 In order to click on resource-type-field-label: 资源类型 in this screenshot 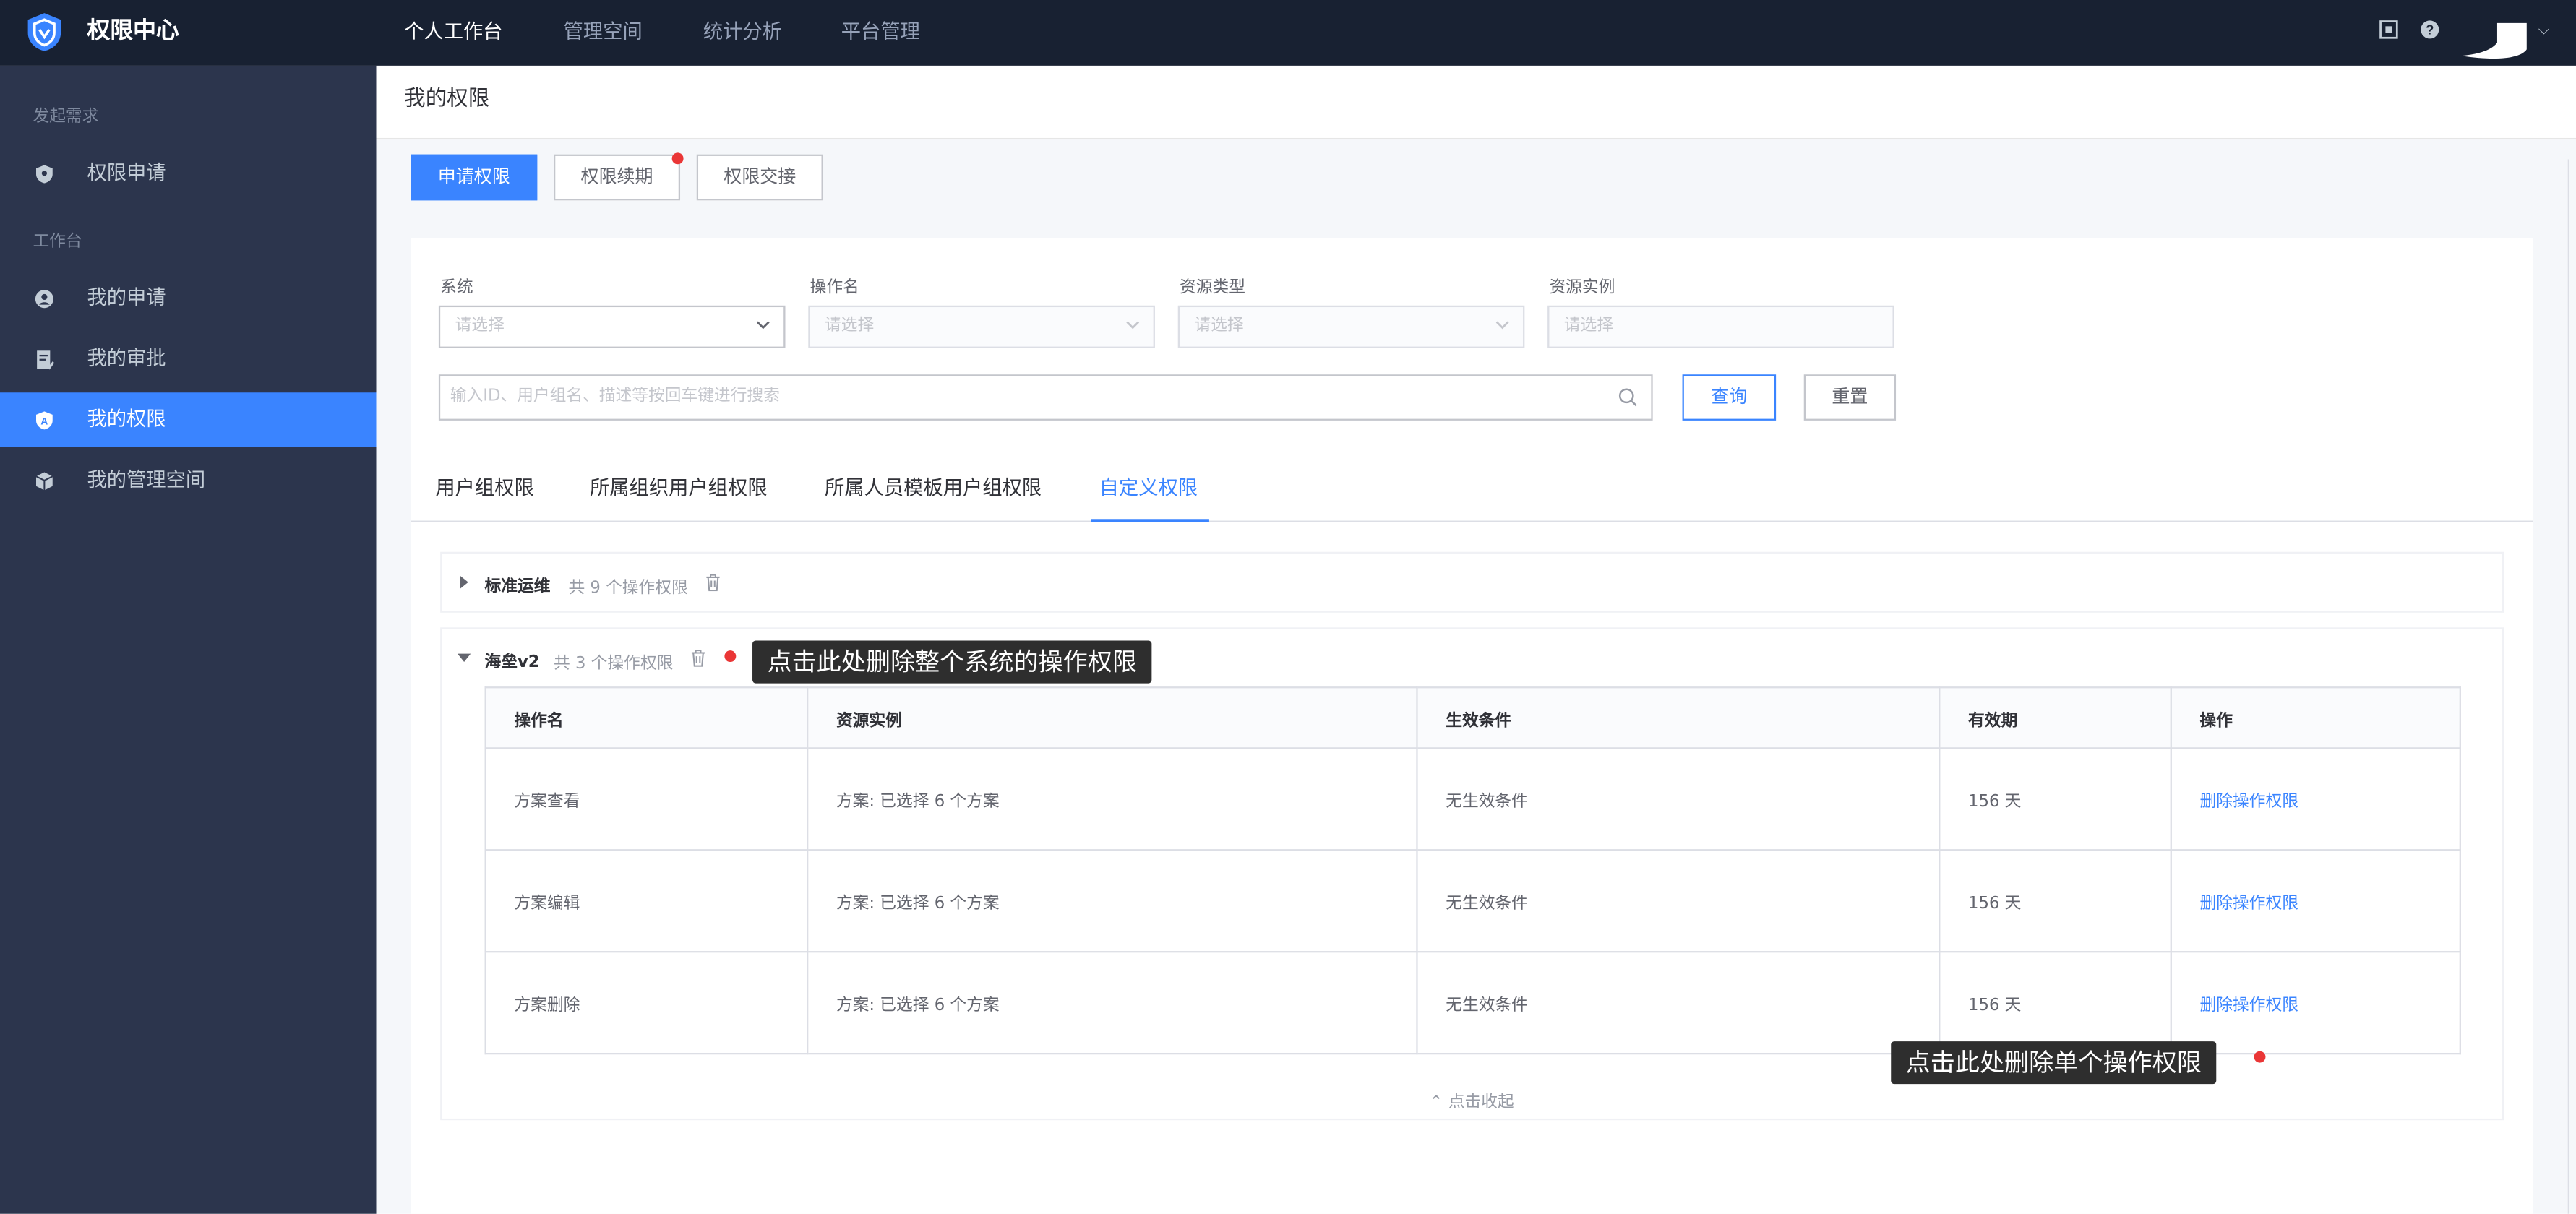, I will do `click(1212, 288)`.